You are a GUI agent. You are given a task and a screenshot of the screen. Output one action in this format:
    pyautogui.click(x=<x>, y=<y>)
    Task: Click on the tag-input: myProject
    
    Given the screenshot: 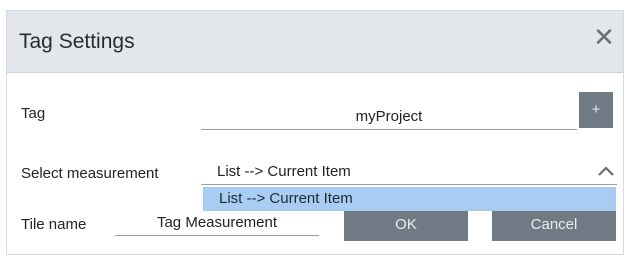 What is the action you would take?
    pyautogui.click(x=389, y=118)
    